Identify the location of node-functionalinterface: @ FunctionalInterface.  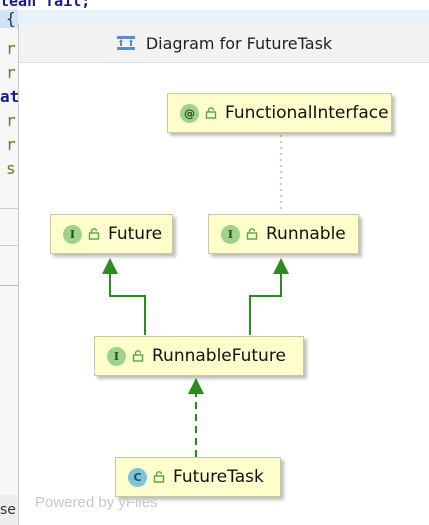
(279, 113).